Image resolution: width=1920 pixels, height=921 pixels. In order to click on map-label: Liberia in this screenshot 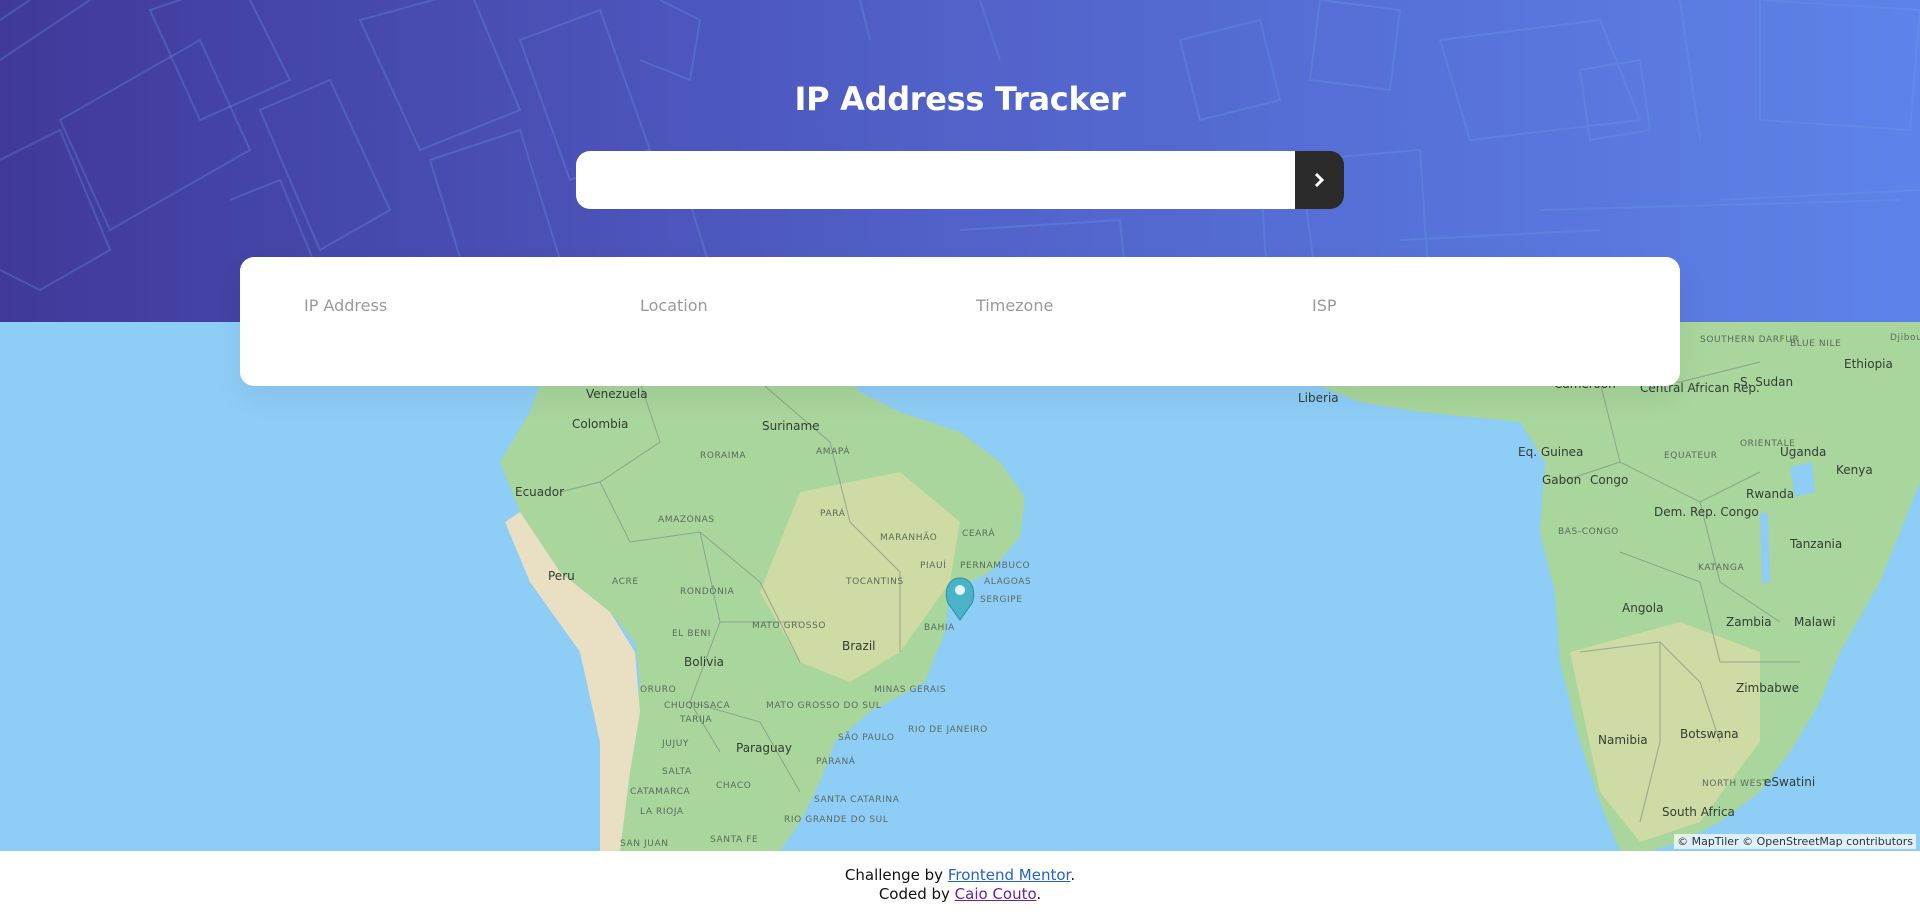, I will do `click(1318, 398)`.